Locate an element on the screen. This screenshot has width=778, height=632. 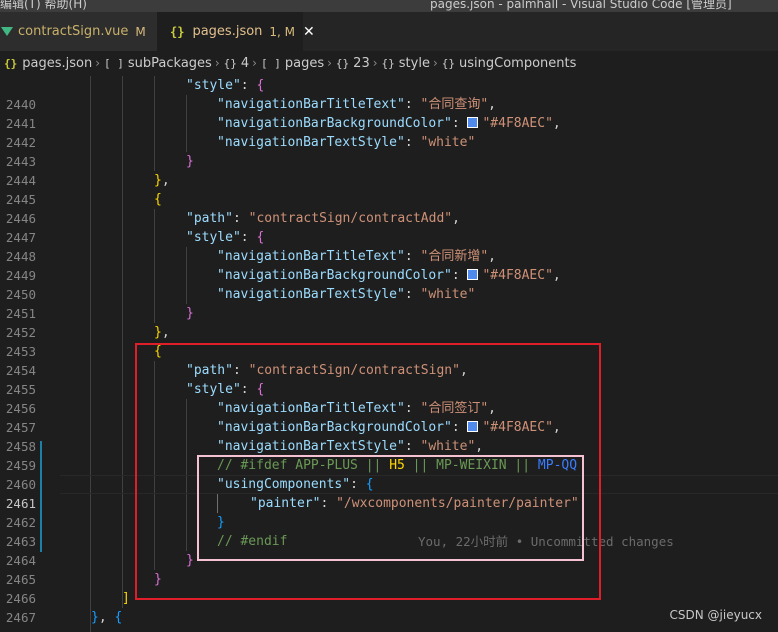
code-line: 2448 "style": { is located at coordinates (389, 246).